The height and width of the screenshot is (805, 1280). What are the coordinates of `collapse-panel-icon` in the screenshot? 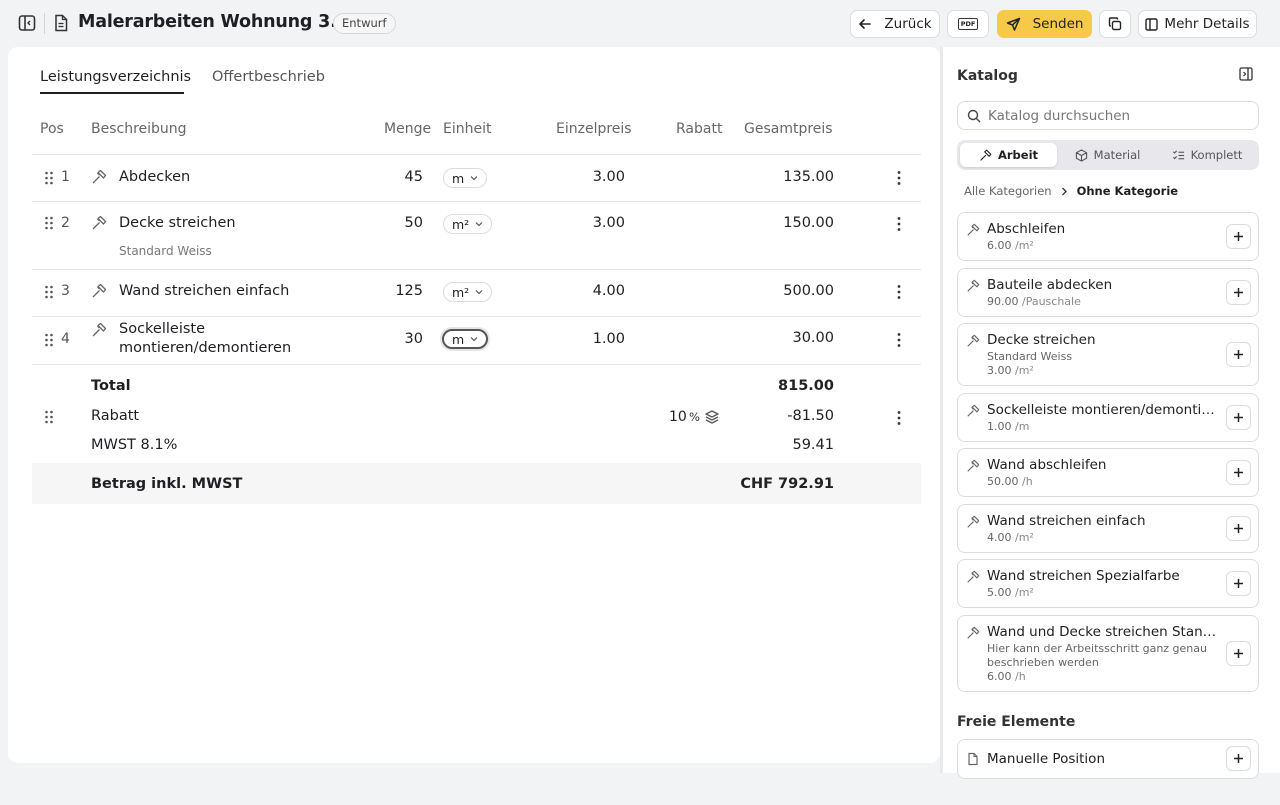 It's located at (1246, 74).